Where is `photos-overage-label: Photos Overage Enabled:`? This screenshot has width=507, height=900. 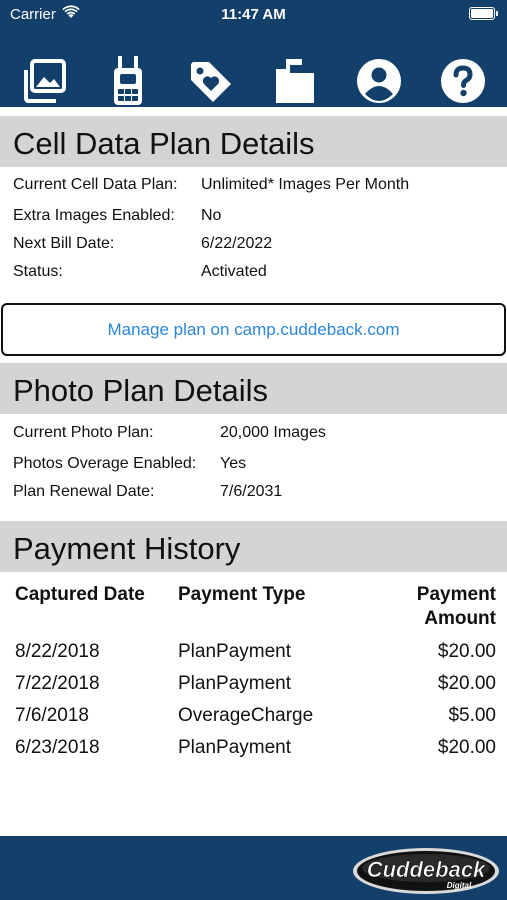
photos-overage-label: Photos Overage Enabled: is located at coordinates (105, 463).